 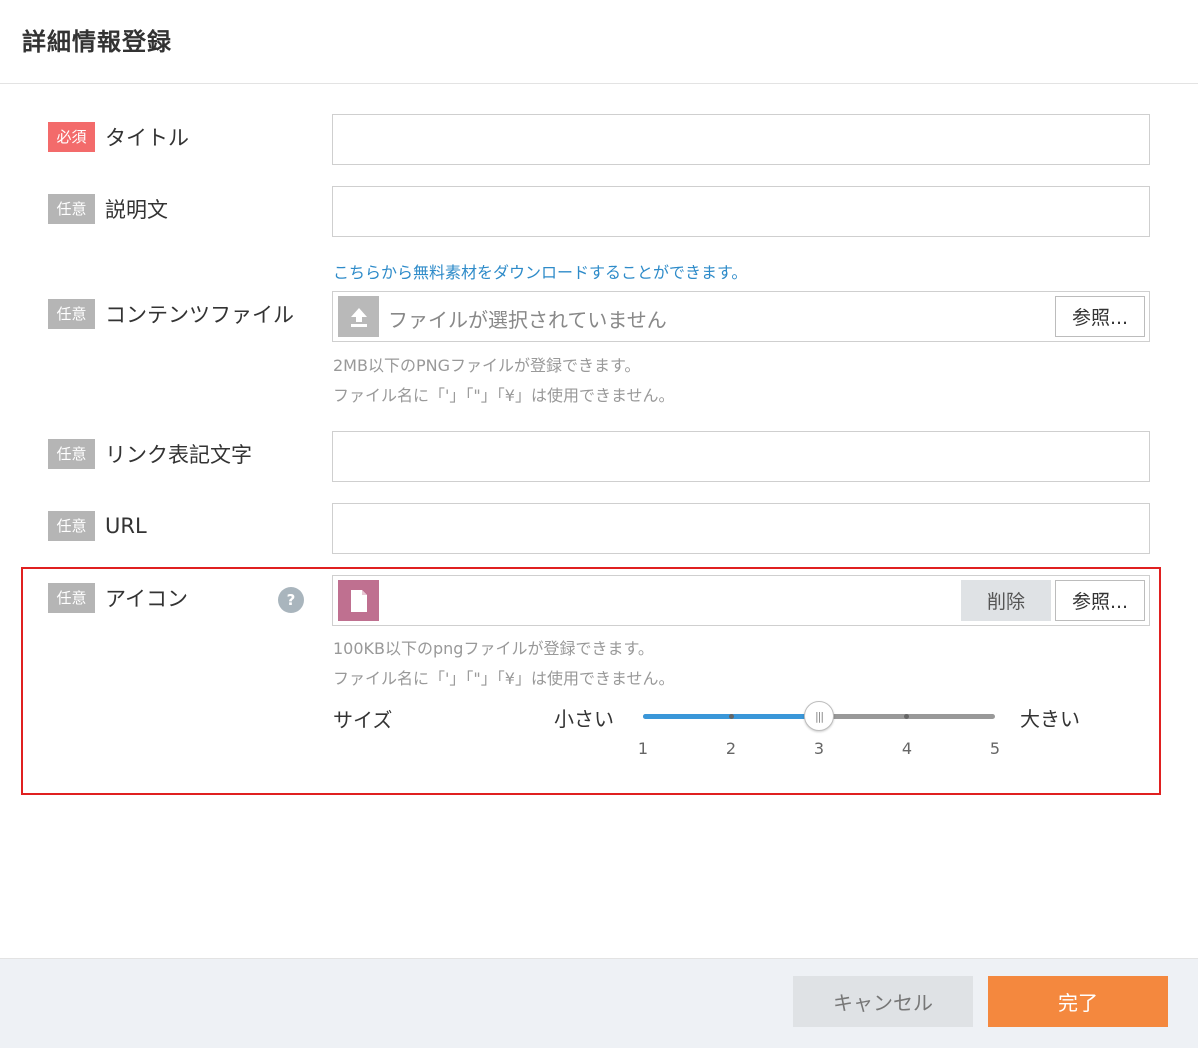 I want to click on link-text-input, so click(x=741, y=456).